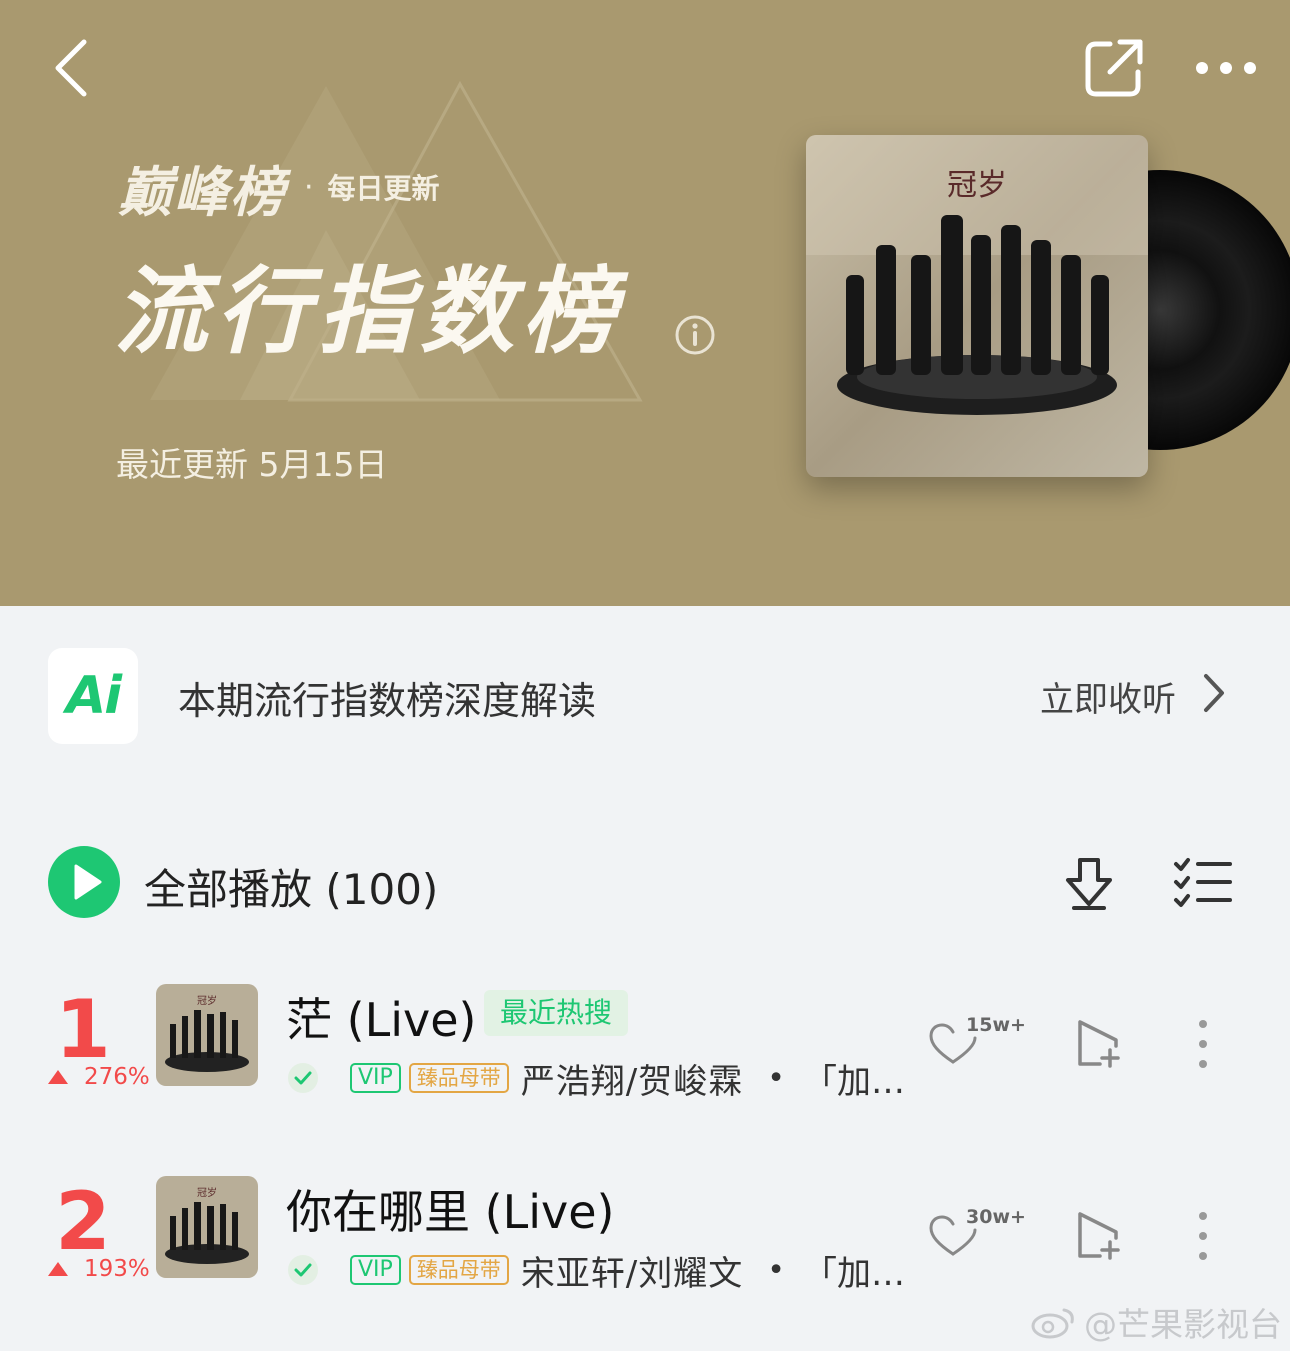 Image resolution: width=1290 pixels, height=1351 pixels. What do you see at coordinates (369, 312) in the screenshot?
I see `chart-title: 流行指数榜` at bounding box center [369, 312].